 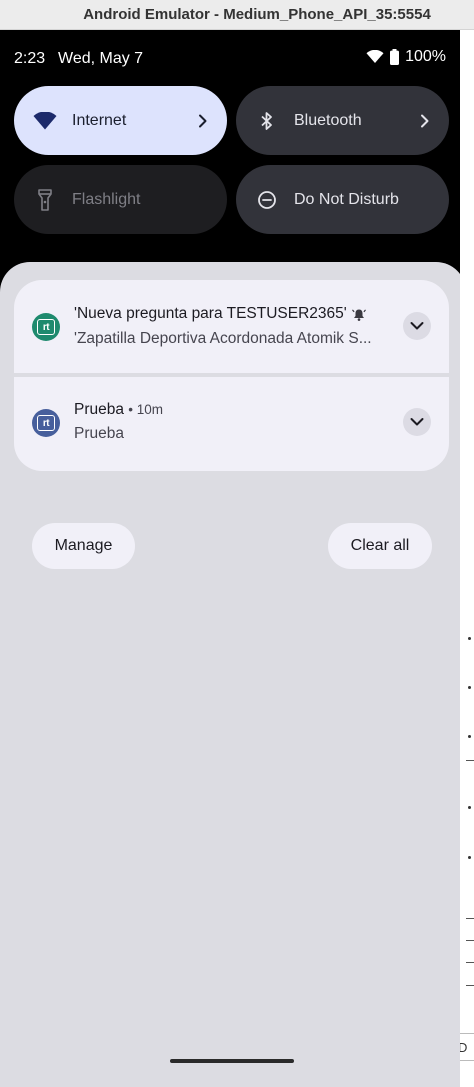 I want to click on do-not-disturb-tile: Do Not Disturb, so click(x=342, y=199).